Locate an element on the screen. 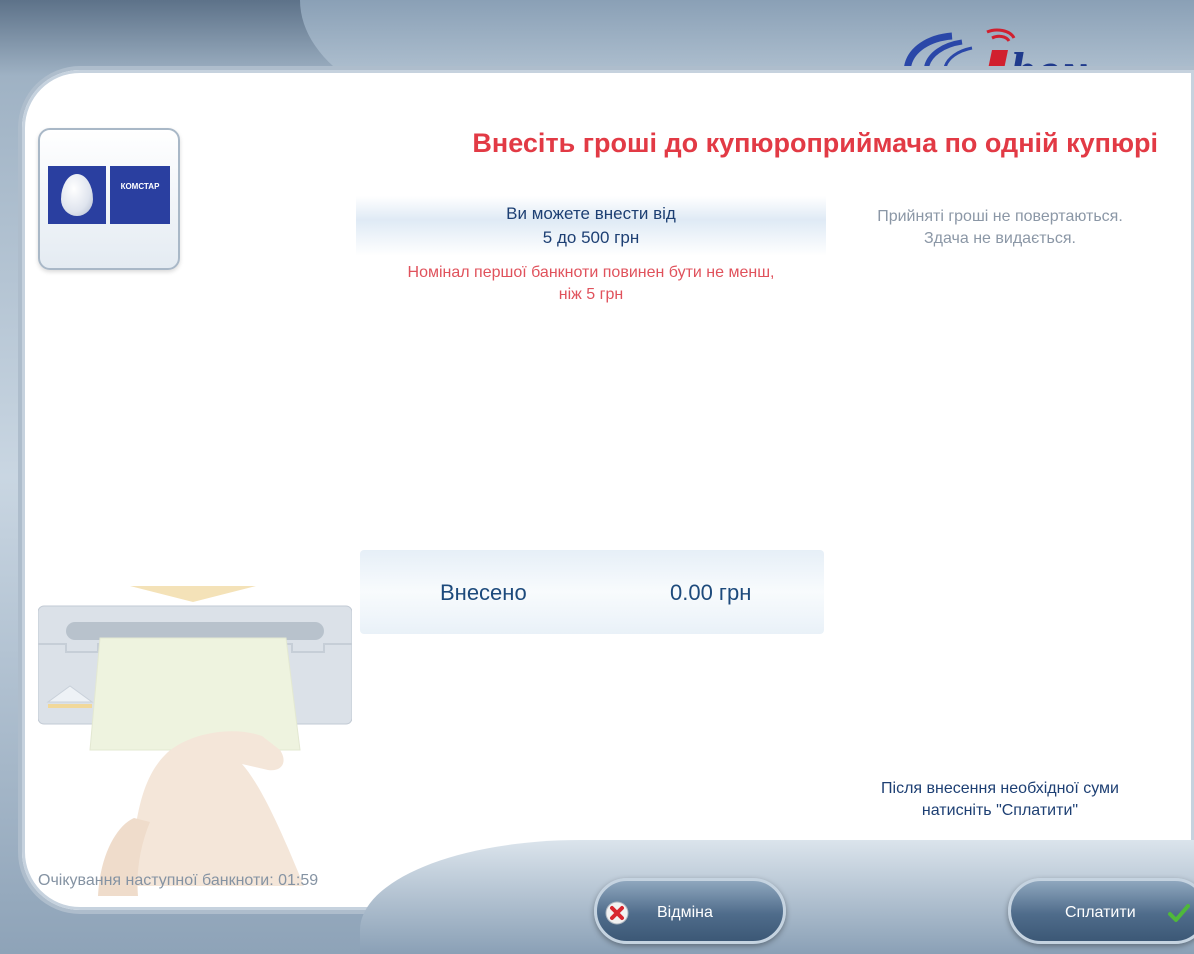  cancel-button-label: Відміна is located at coordinates (685, 912).